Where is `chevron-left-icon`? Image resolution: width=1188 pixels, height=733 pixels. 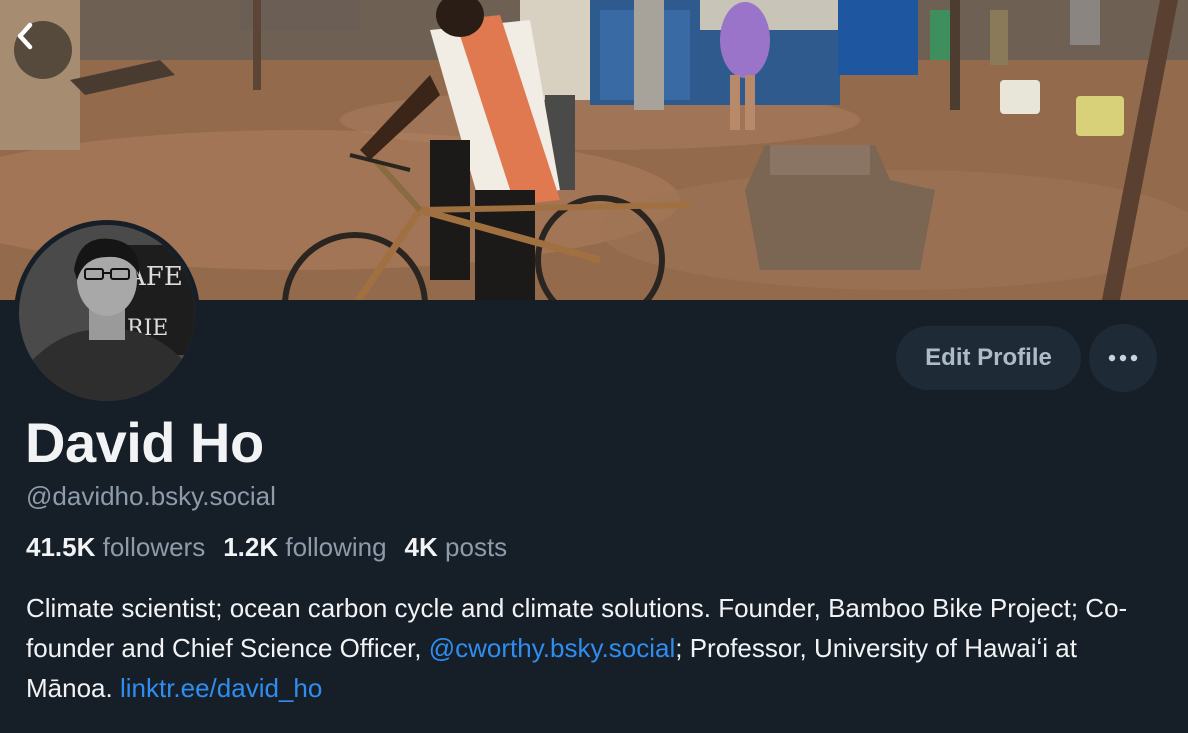 chevron-left-icon is located at coordinates (25, 36).